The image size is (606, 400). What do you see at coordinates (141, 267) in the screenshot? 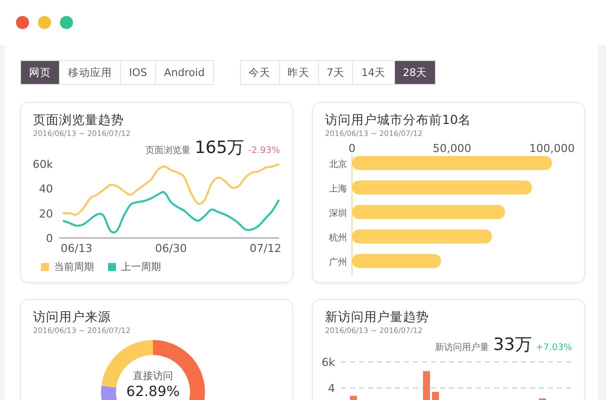
I see `legend-label: 上一周期` at bounding box center [141, 267].